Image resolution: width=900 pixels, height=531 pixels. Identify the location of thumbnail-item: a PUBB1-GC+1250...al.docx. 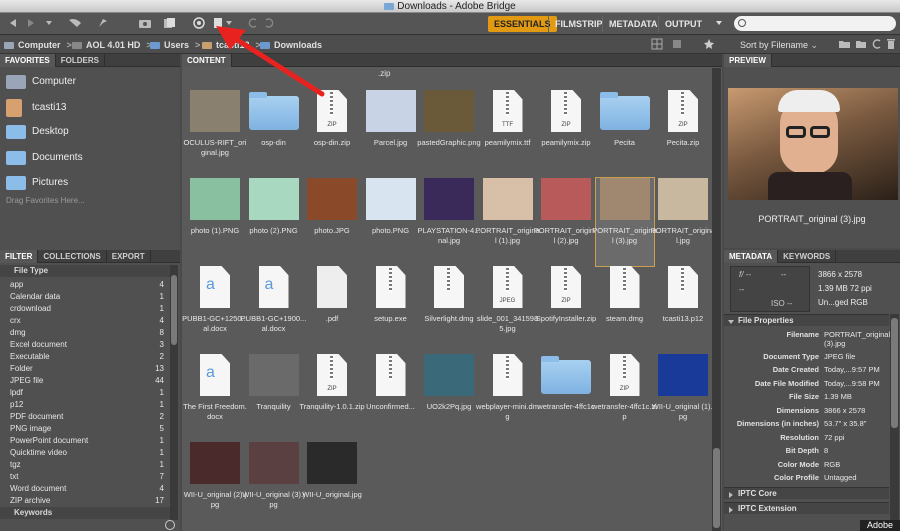
(215, 310).